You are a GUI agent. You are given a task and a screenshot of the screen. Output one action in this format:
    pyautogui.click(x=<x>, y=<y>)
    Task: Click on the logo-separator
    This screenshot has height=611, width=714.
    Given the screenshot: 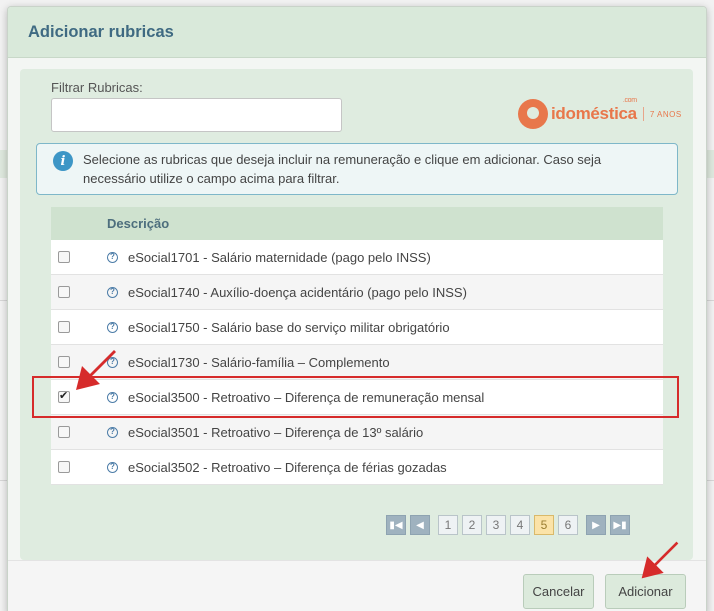 What is the action you would take?
    pyautogui.click(x=643, y=114)
    